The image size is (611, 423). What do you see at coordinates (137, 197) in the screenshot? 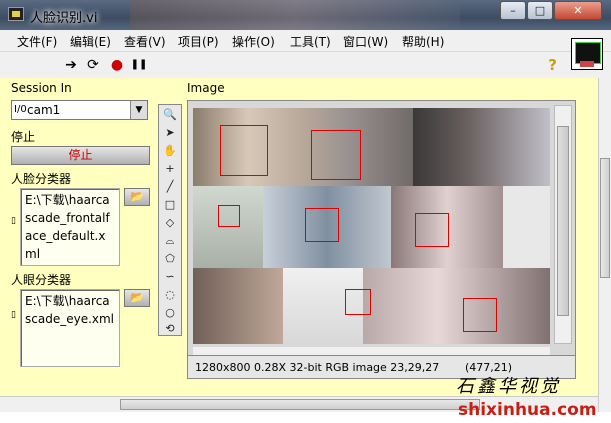
I see `face-browse-folder-icon: 📂` at bounding box center [137, 197].